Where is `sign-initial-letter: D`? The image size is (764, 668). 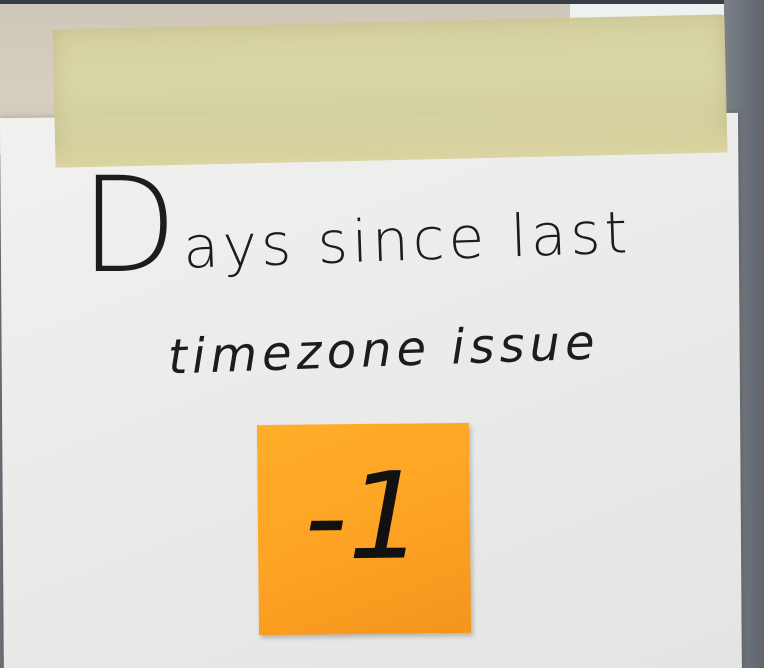
sign-initial-letter: D is located at coordinates (130, 226).